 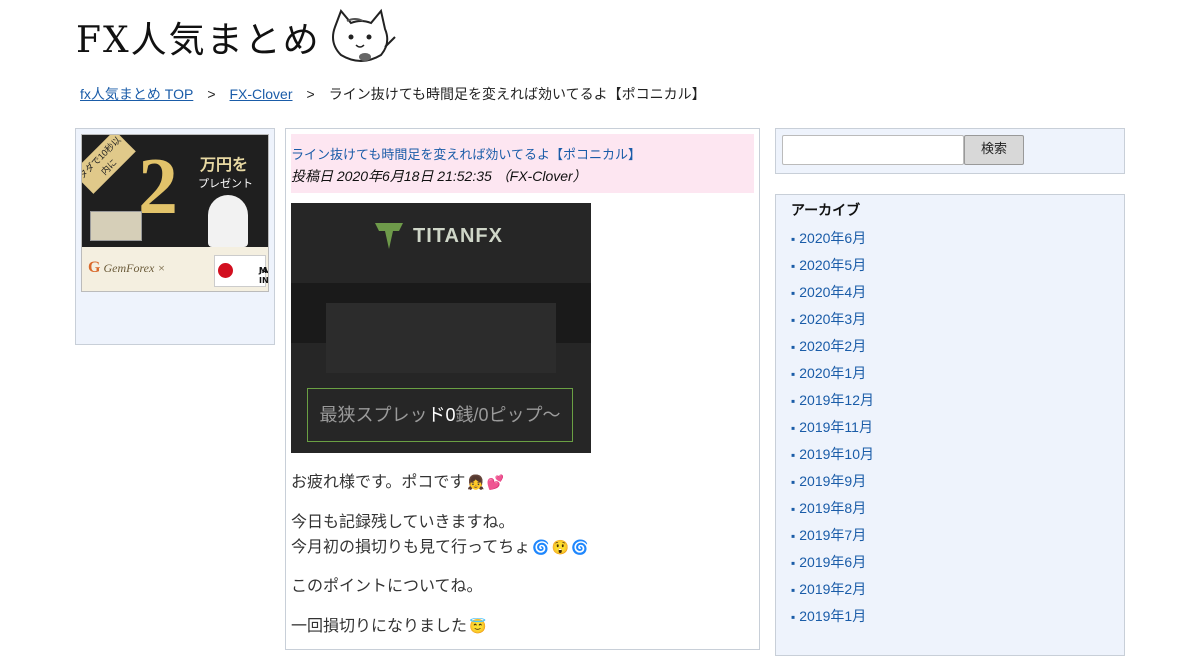 I want to click on breadcrumb-current: ライン抜けても時間足を変えれば効いてるよ【ポコニカル】, so click(x=517, y=94).